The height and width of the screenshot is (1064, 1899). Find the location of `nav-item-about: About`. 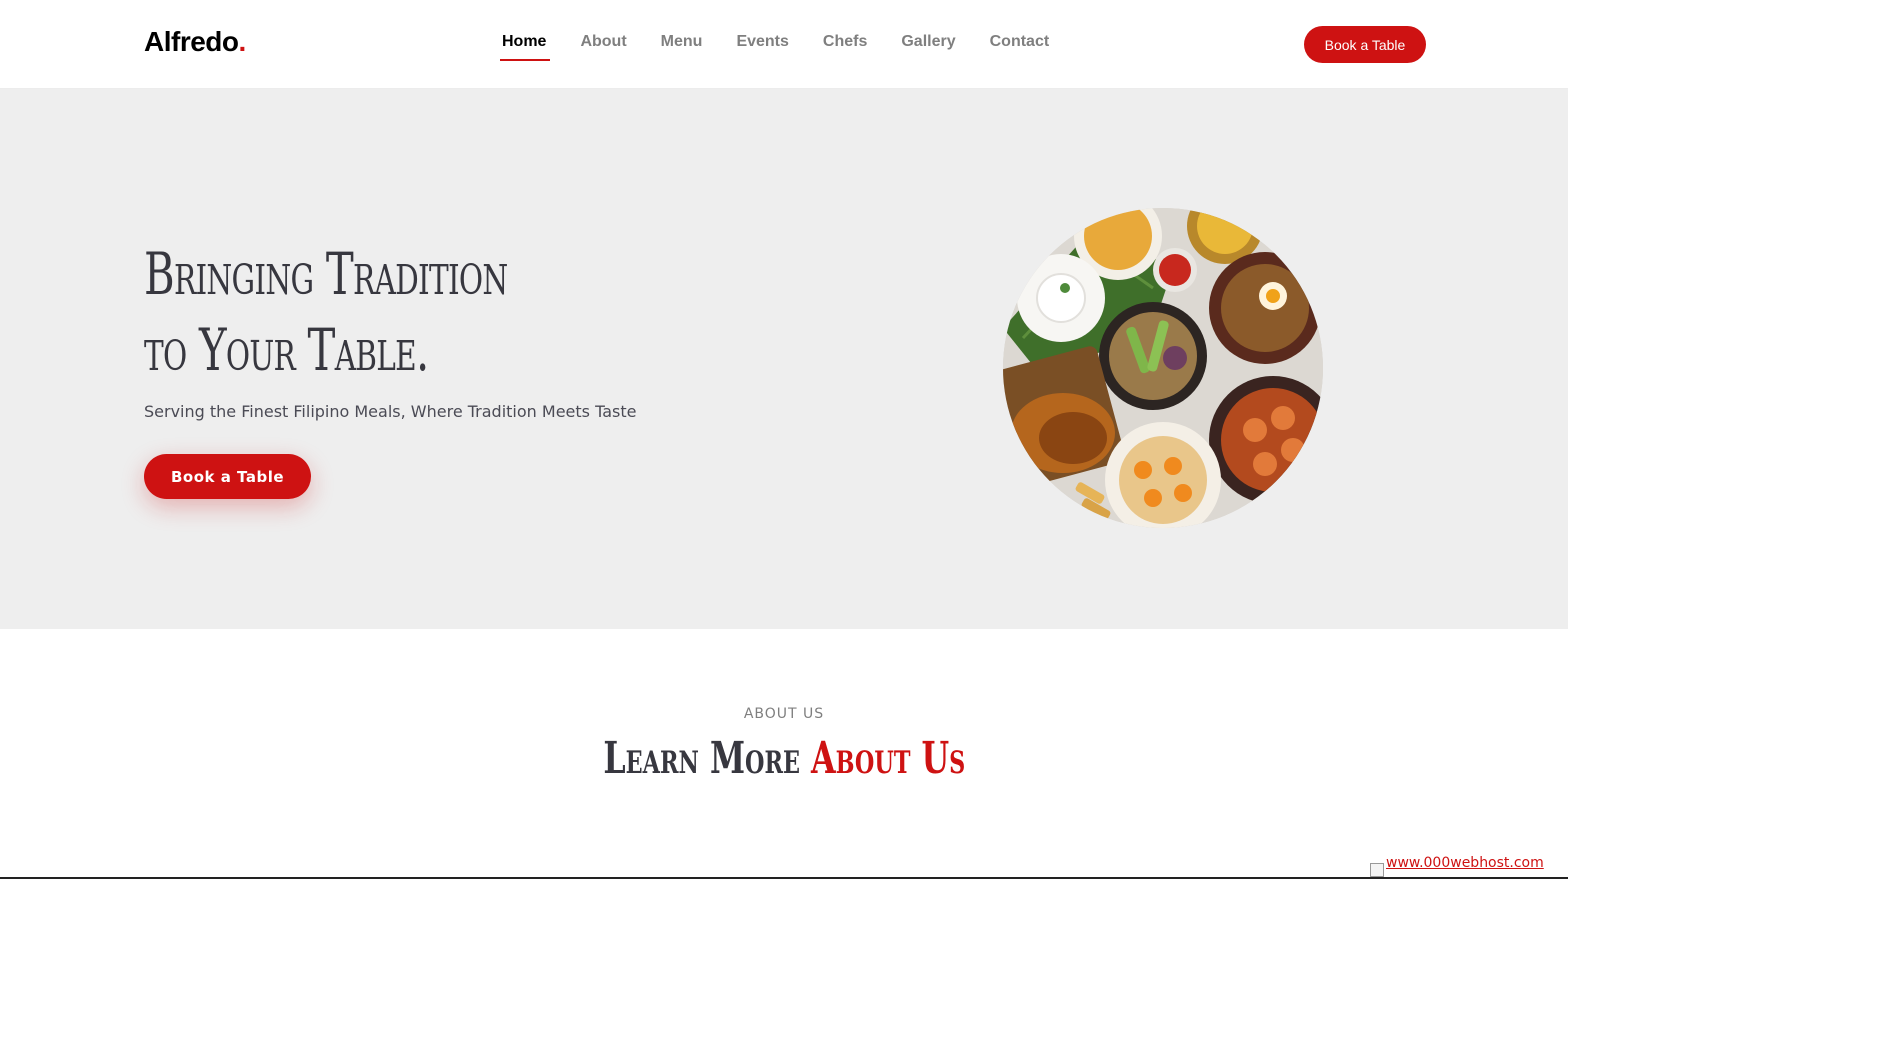

nav-item-about: About is located at coordinates (603, 47).